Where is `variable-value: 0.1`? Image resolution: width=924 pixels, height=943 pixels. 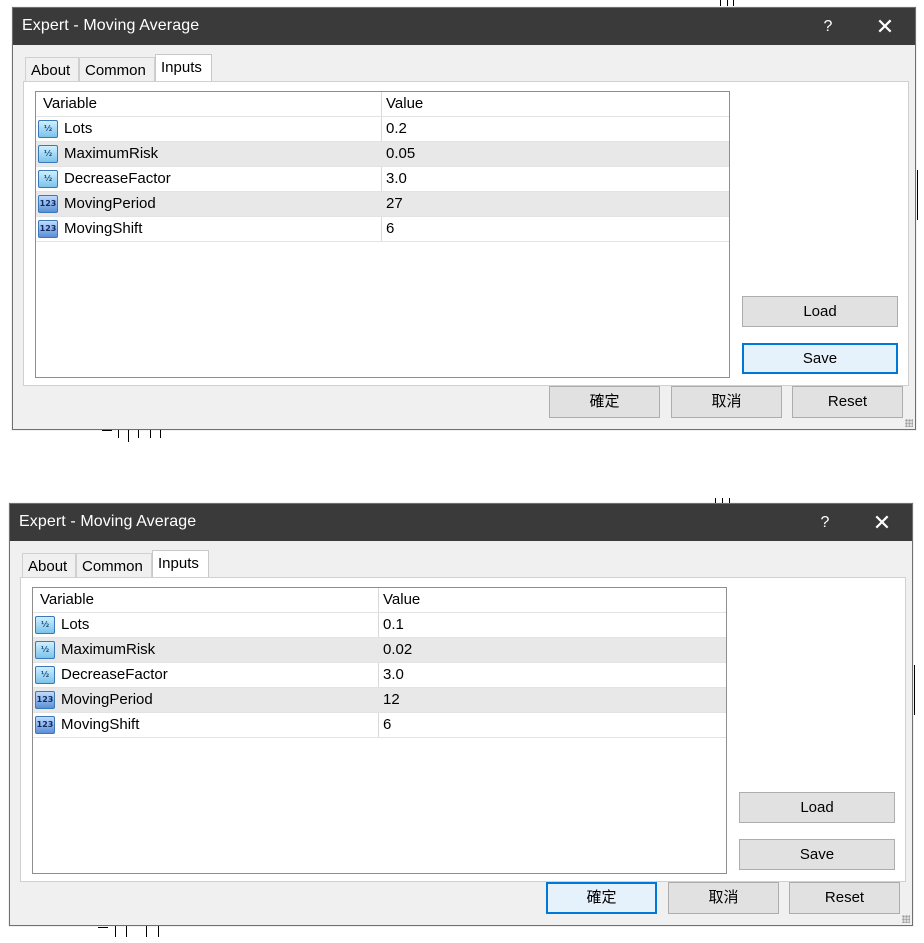 variable-value: 0.1 is located at coordinates (393, 625).